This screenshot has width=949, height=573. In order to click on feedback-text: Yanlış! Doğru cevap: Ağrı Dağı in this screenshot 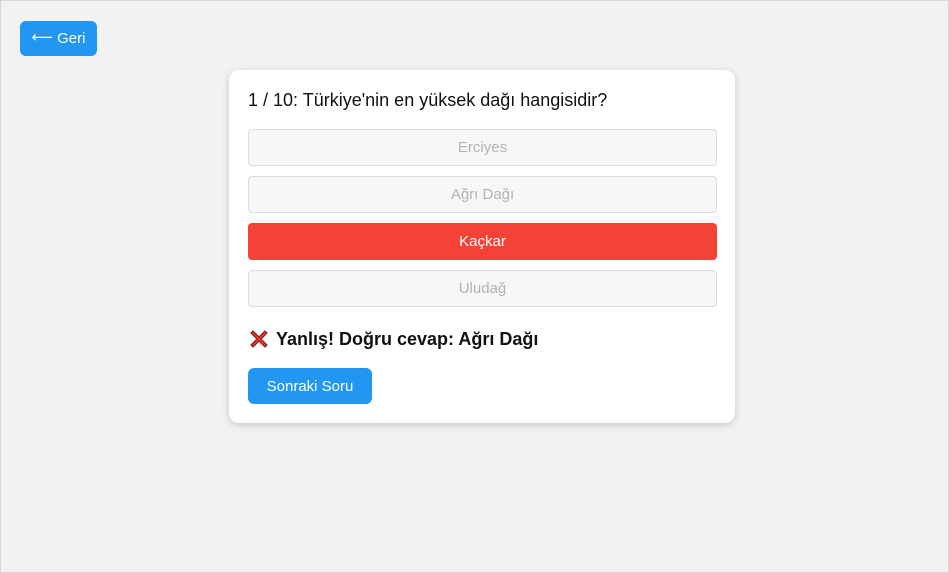, I will do `click(407, 338)`.